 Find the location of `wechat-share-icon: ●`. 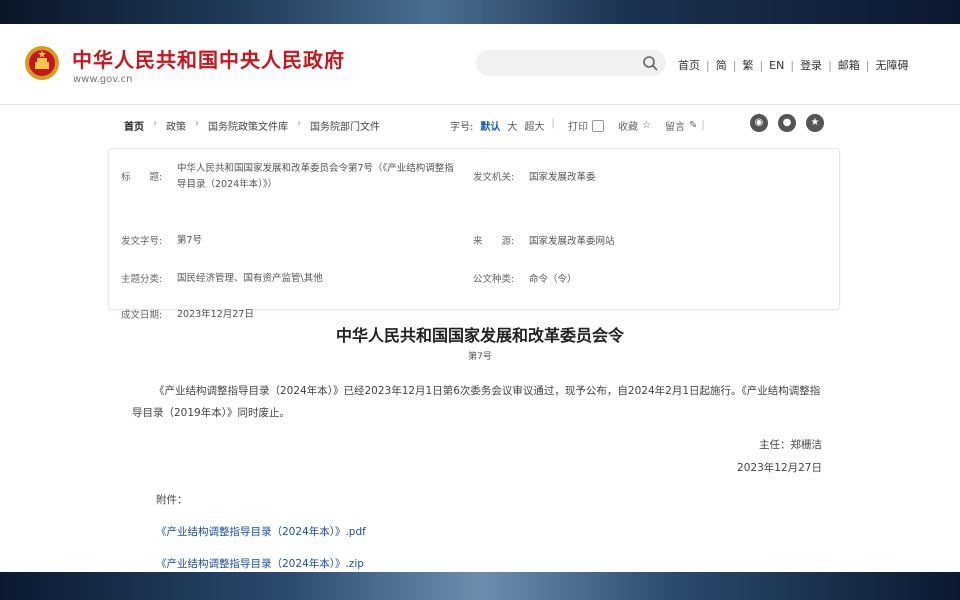

wechat-share-icon: ● is located at coordinates (787, 123).